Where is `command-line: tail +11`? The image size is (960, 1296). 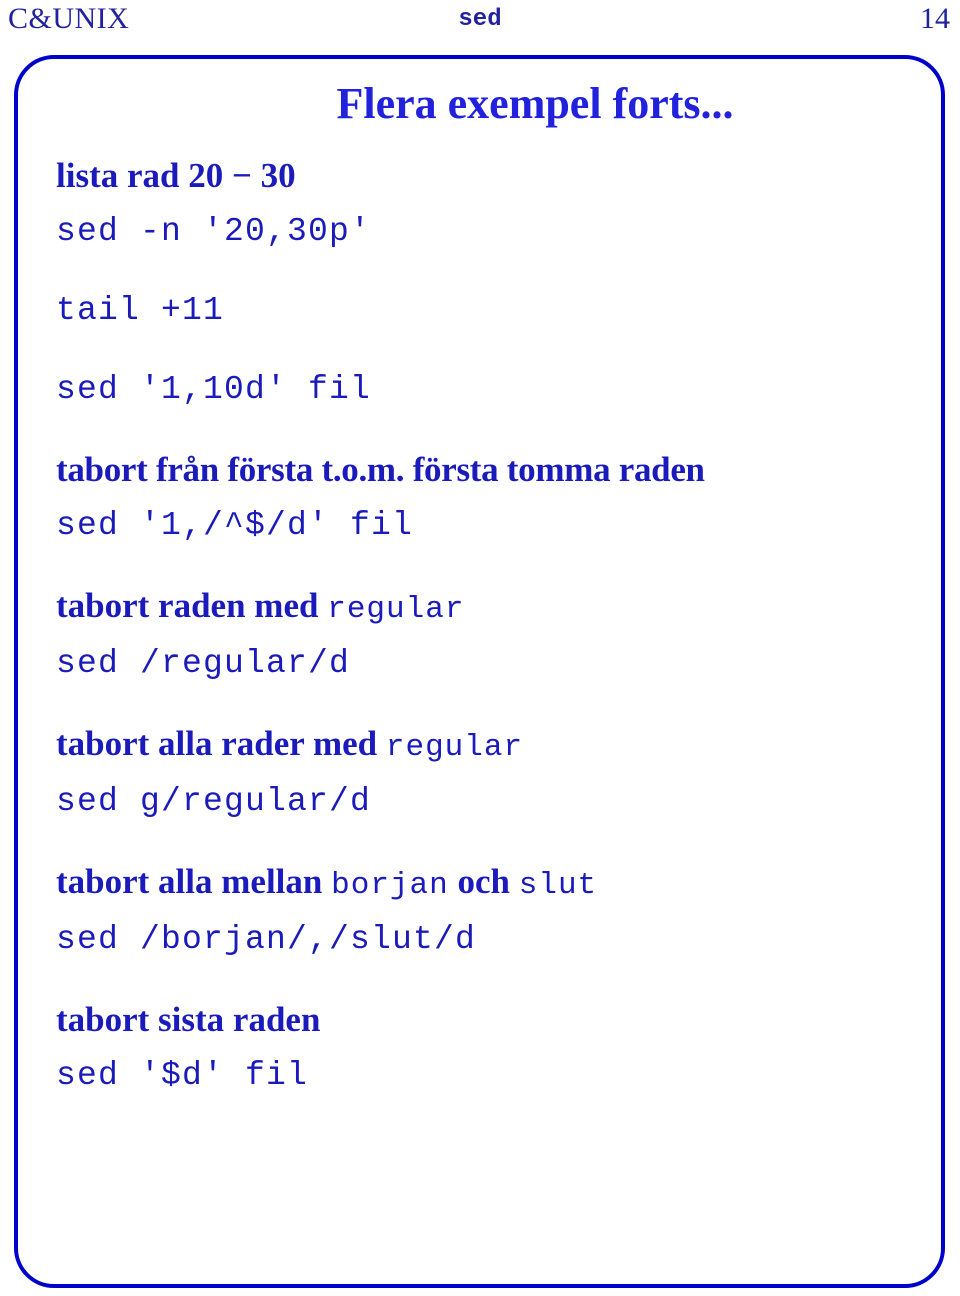 command-line: tail +11 is located at coordinates (140, 310).